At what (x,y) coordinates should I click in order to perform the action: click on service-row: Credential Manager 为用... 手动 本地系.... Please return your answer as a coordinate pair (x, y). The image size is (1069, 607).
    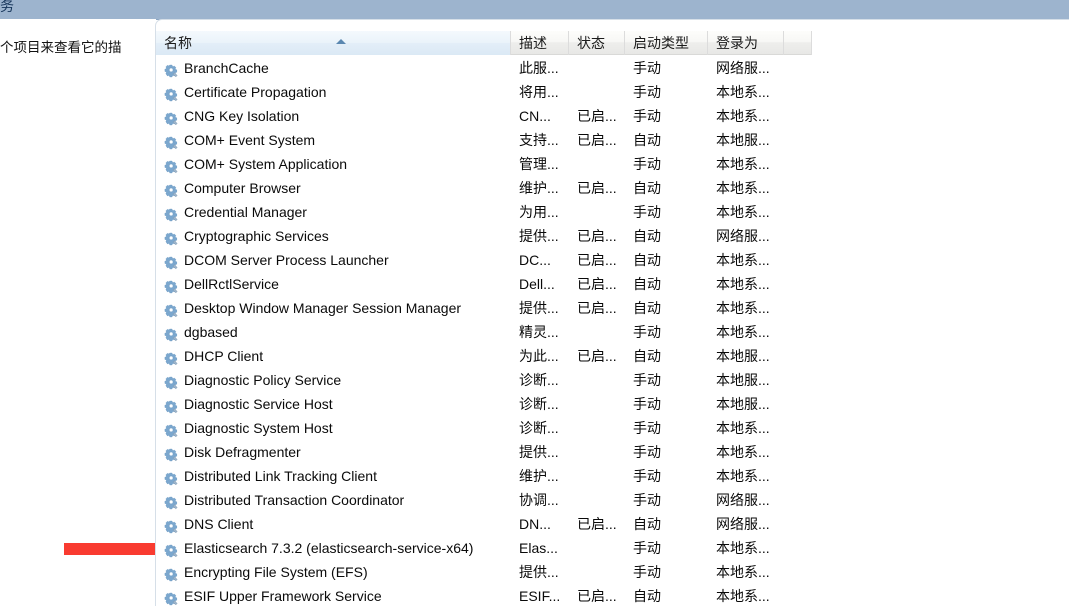
    Looking at the image, I should click on (612, 212).